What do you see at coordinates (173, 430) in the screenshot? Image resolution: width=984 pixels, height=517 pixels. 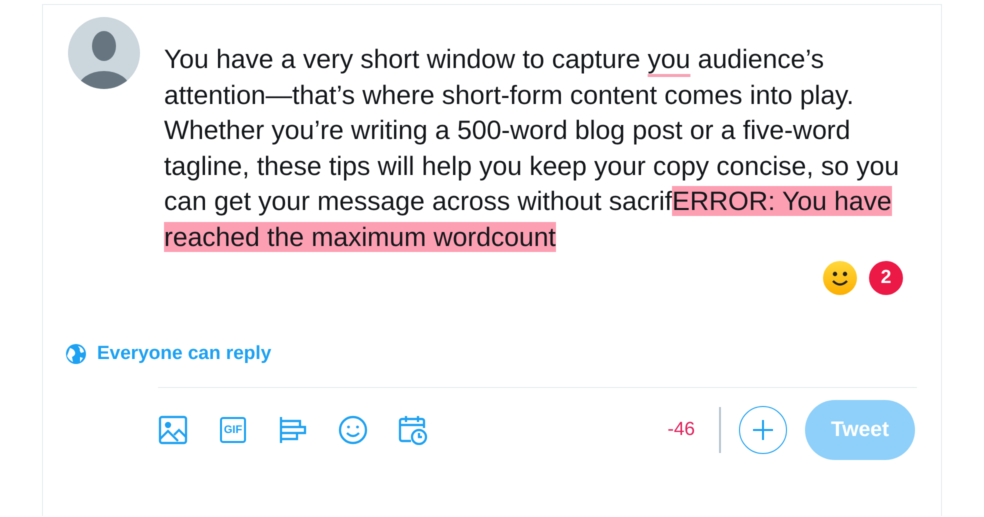 I see `image-icon` at bounding box center [173, 430].